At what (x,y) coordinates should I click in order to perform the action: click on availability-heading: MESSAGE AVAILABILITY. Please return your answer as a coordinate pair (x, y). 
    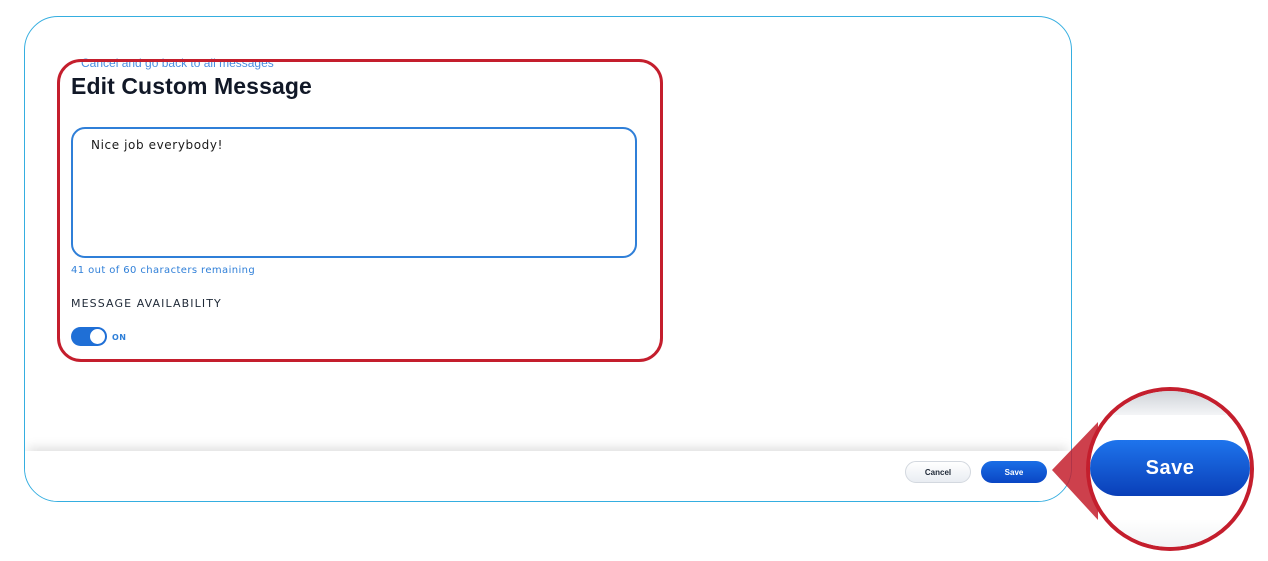
    Looking at the image, I should click on (146, 303).